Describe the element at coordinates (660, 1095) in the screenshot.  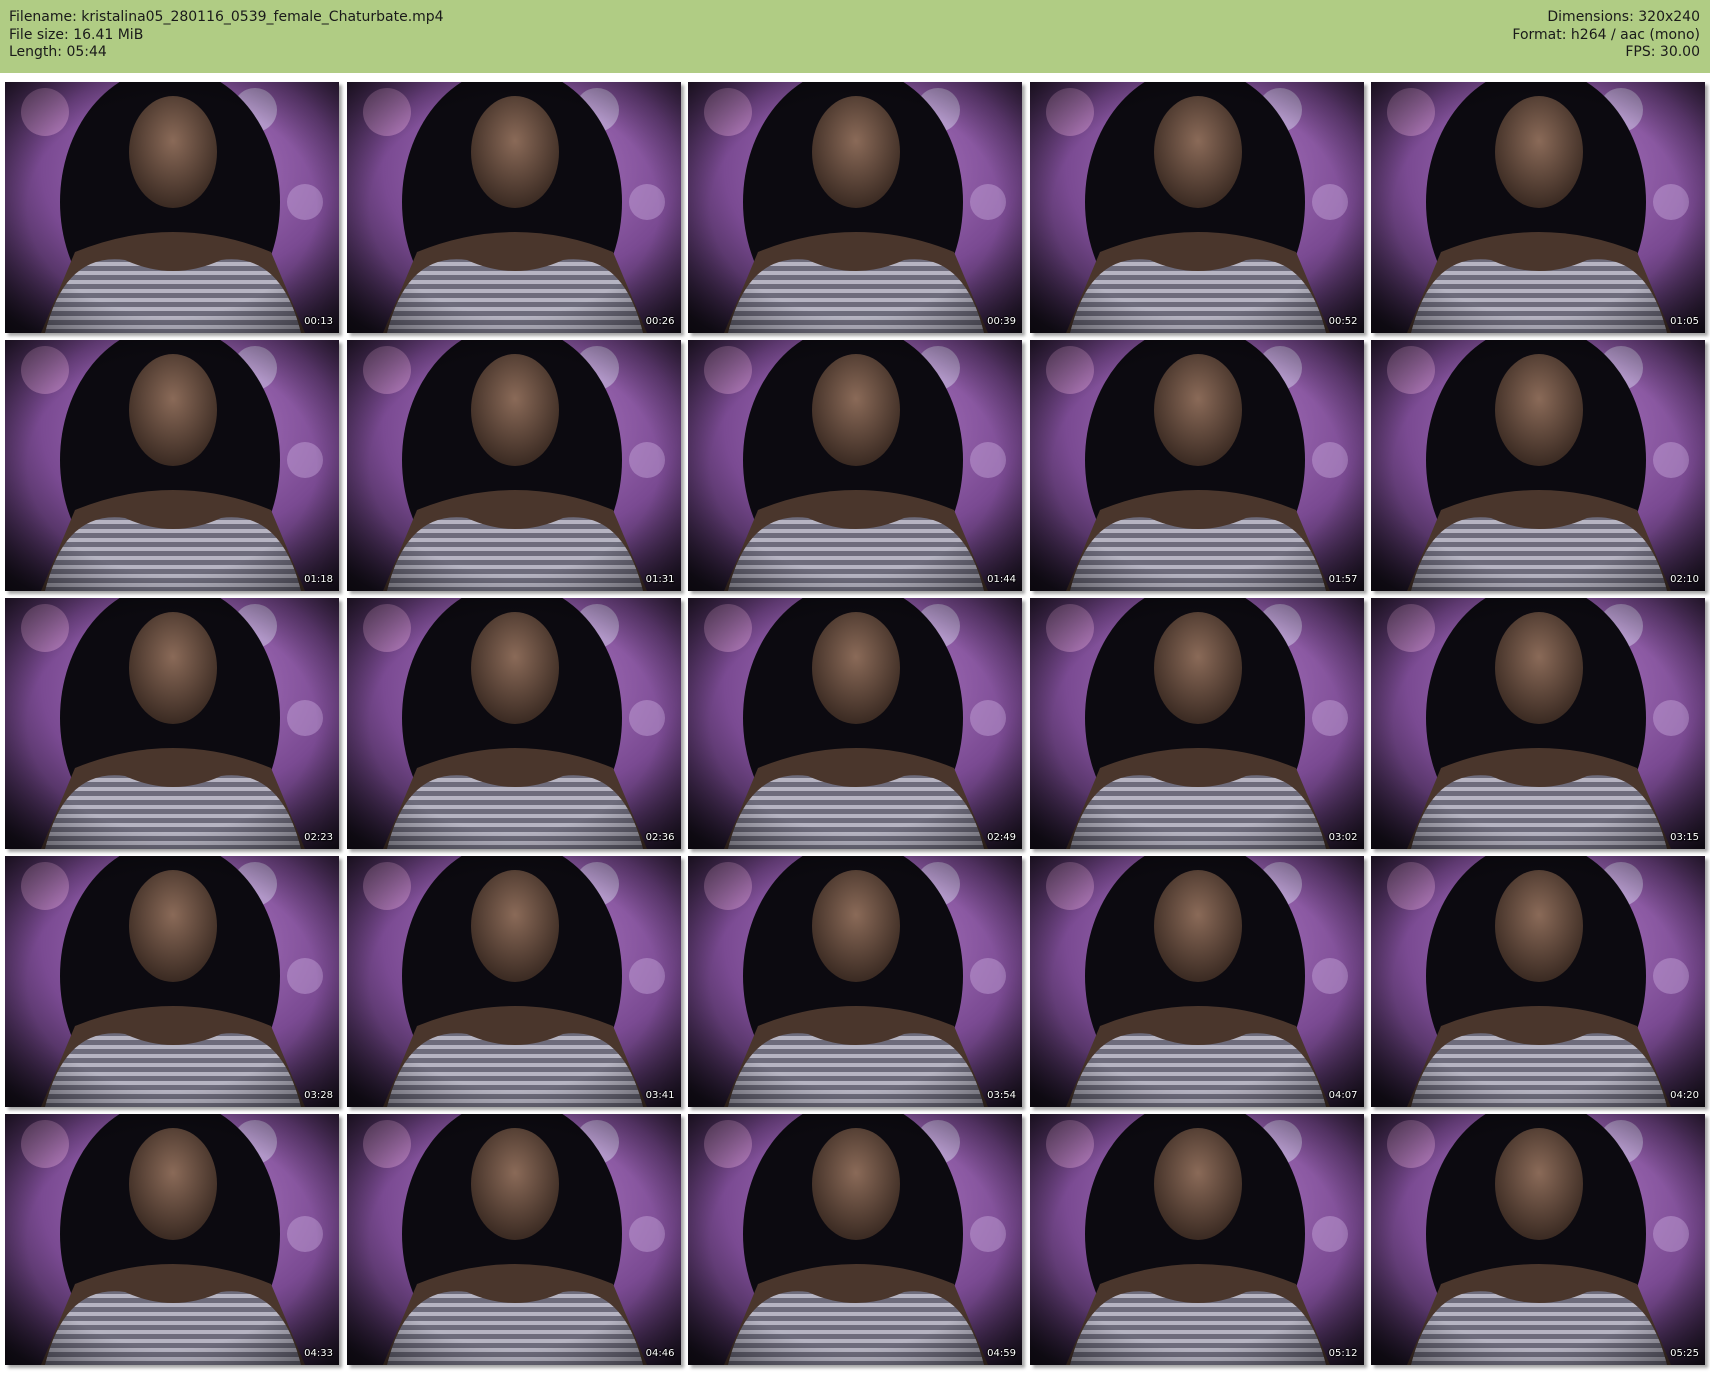
I see `timestamp-label: 03:41` at that location.